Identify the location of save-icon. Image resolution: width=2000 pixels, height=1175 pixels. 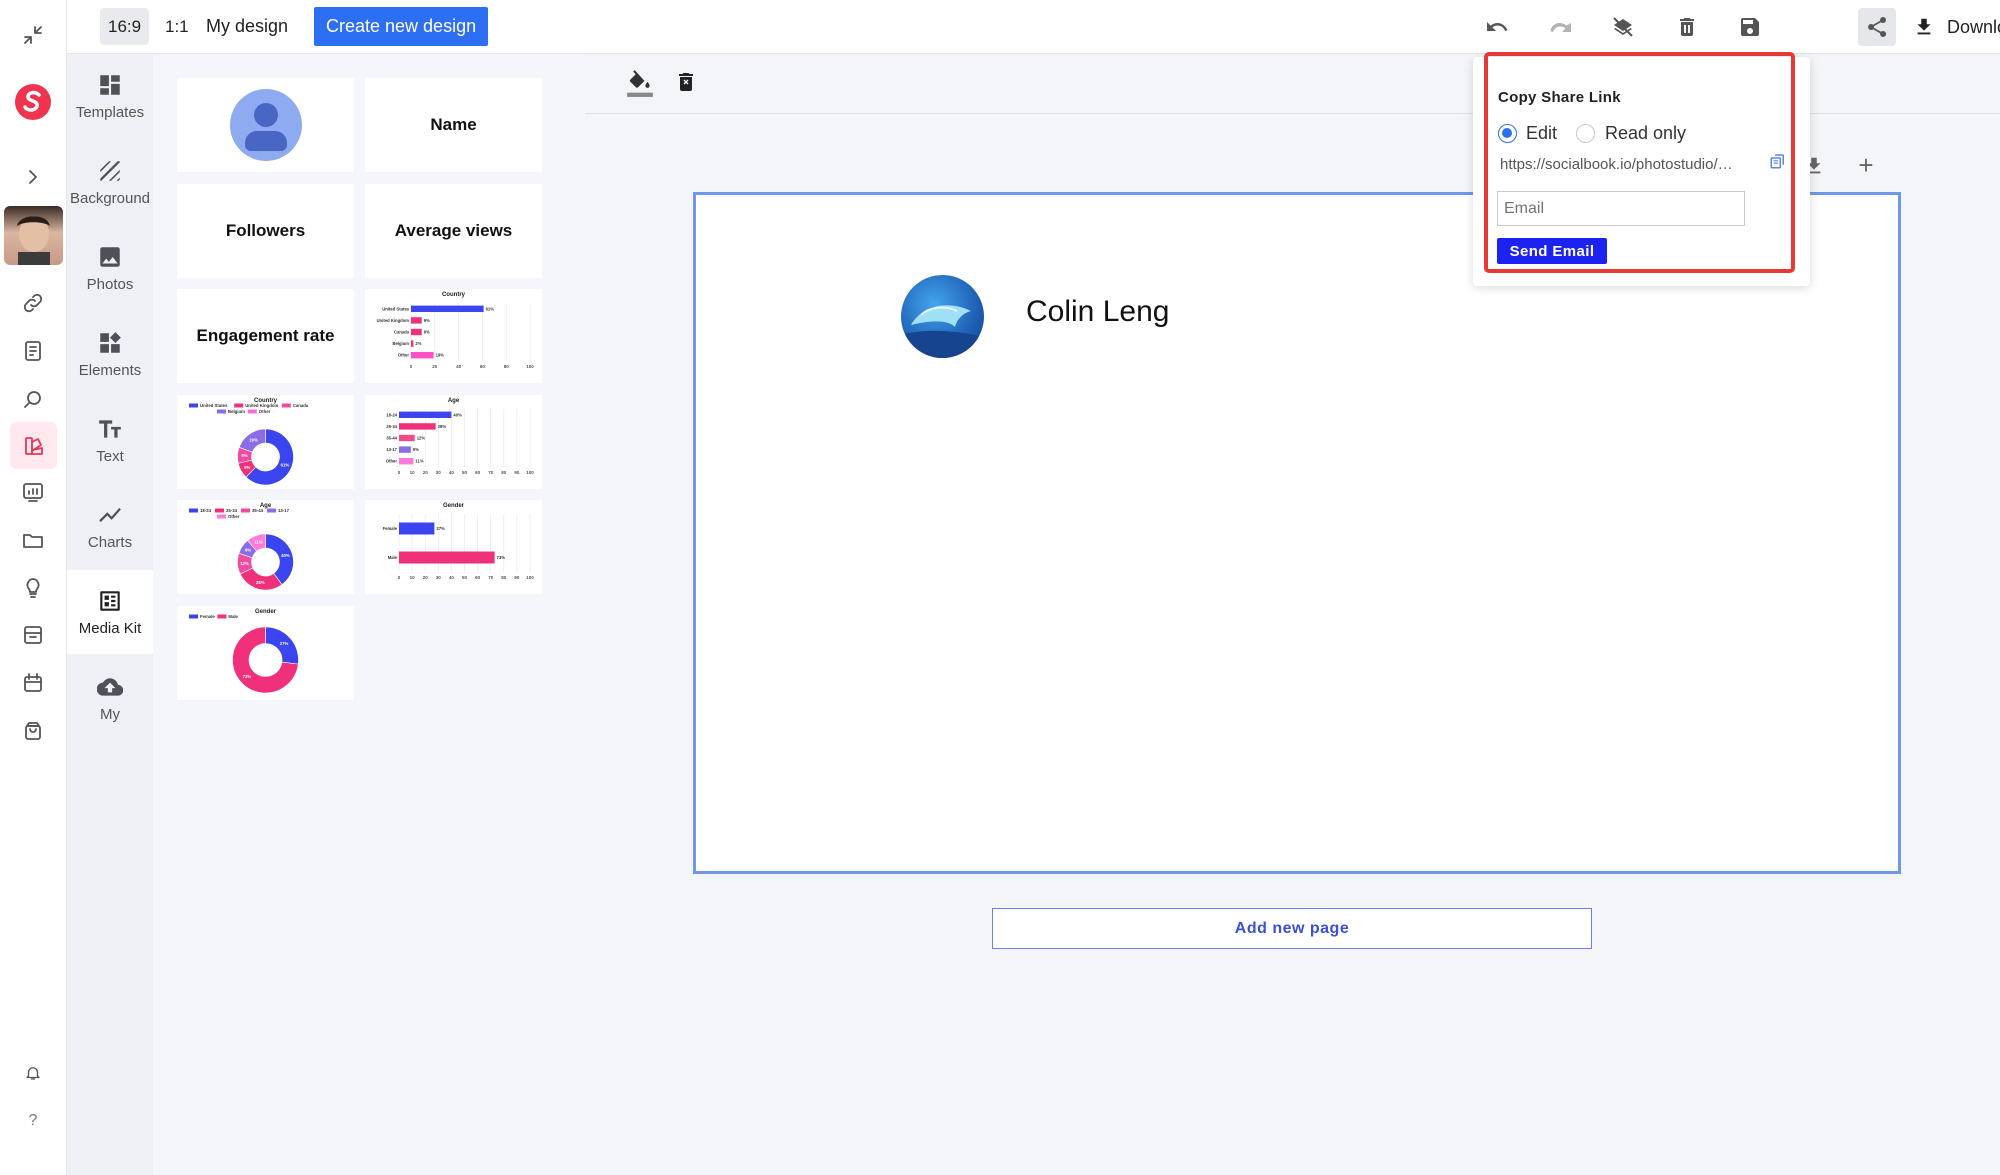
(1750, 27).